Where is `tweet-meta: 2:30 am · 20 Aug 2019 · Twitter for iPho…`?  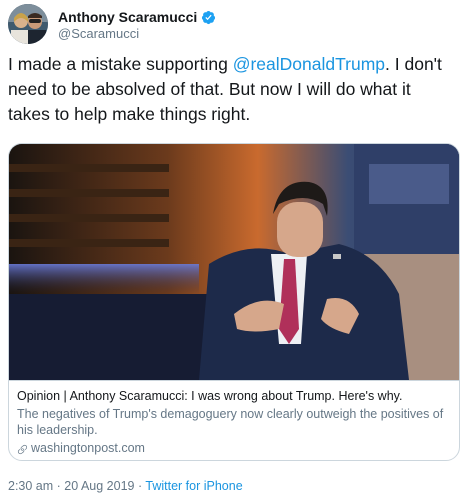
tweet-meta: 2:30 am · 20 Aug 2019 · Twitter for iPho… is located at coordinates (125, 486).